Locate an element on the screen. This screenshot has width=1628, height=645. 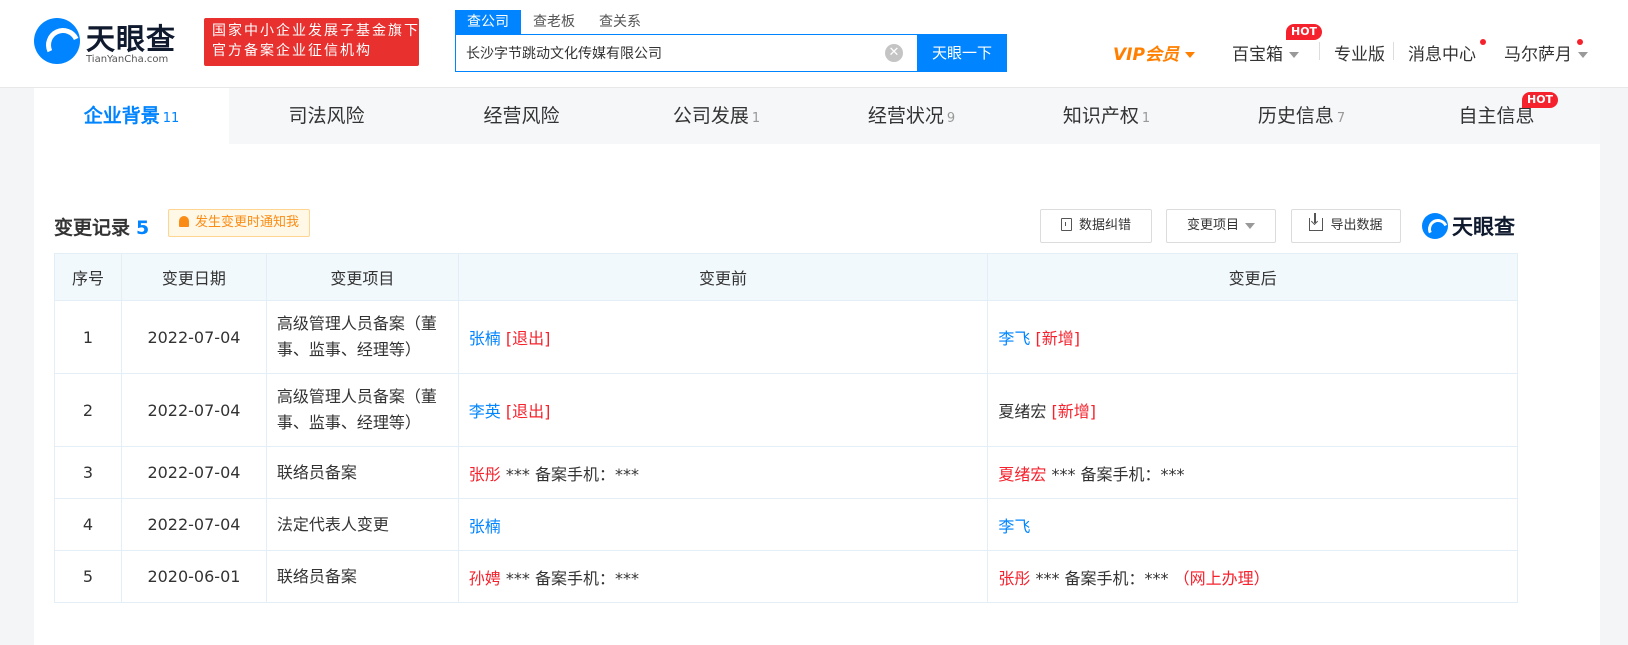
logo-text: 天眼查 is located at coordinates (131, 39).